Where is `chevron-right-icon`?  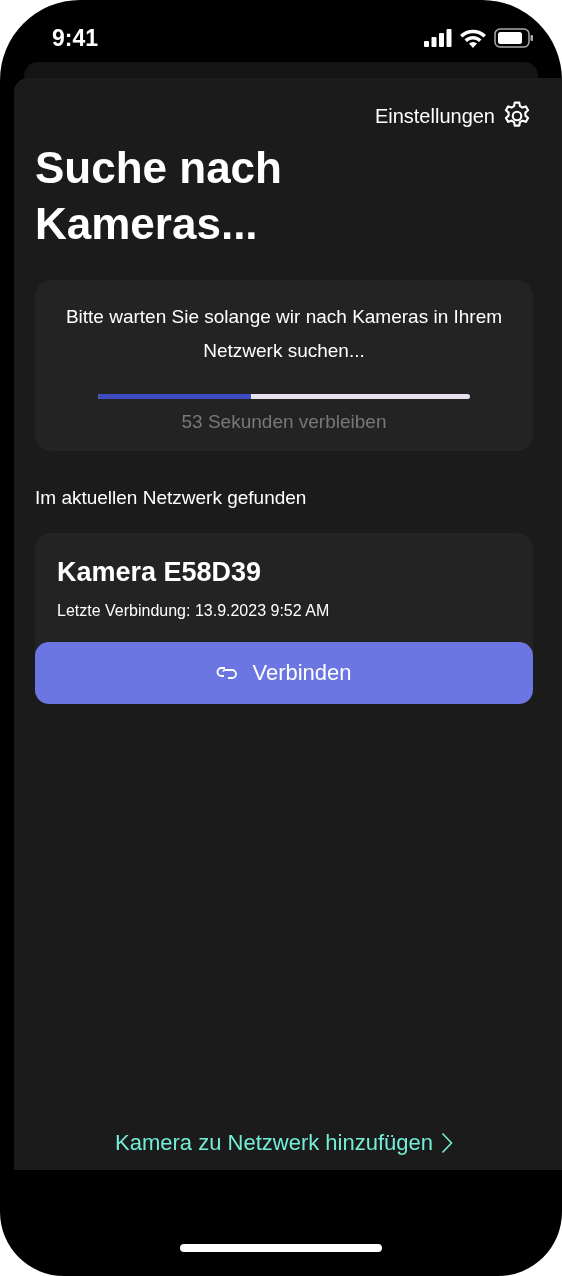
chevron-right-icon is located at coordinates (446, 1143).